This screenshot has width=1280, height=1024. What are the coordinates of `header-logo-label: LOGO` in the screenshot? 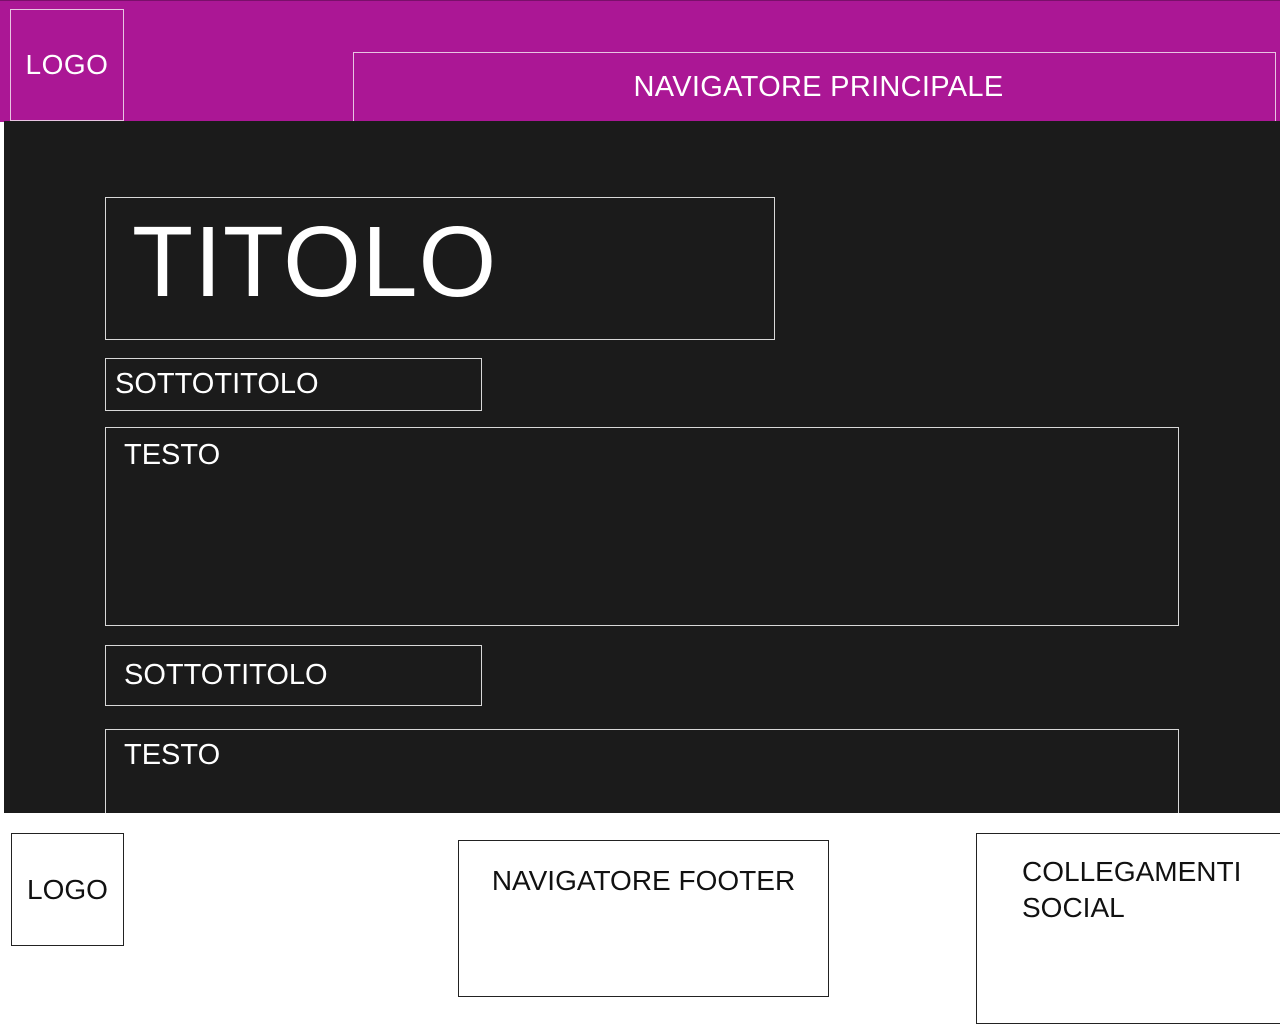 It's located at (67, 64).